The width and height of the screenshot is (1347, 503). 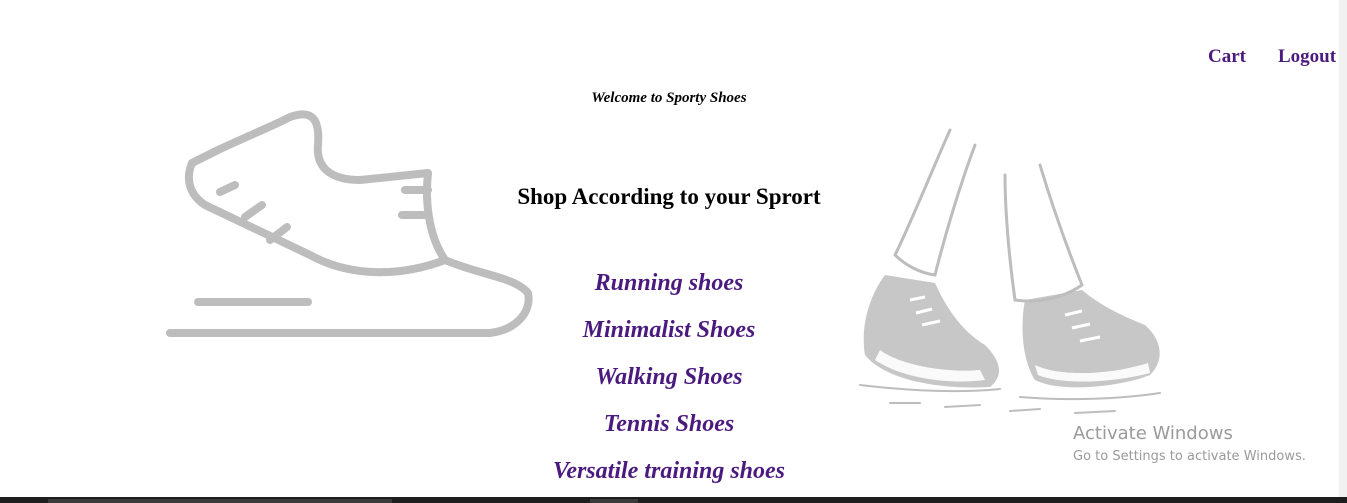 I want to click on watermark-title: Activate Windows, so click(x=1153, y=433).